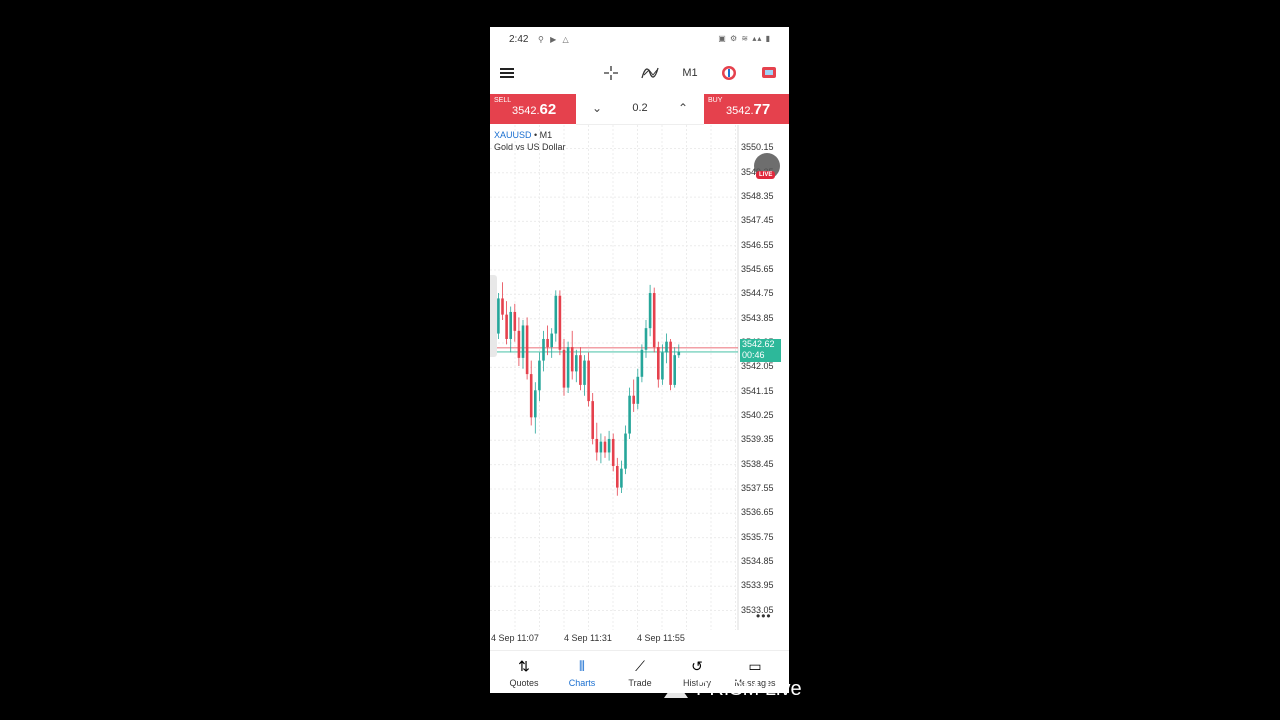  I want to click on price-tick-label: 3542.05, so click(757, 366).